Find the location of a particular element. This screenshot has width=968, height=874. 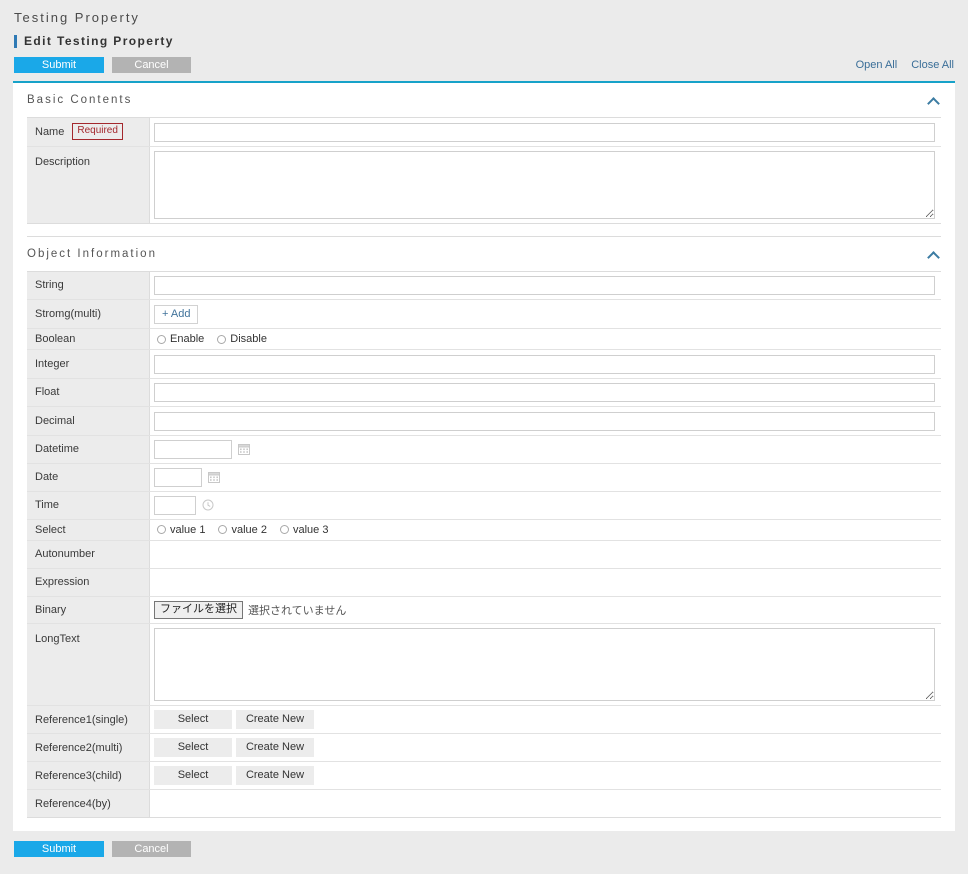

row-label-cell: Boolean is located at coordinates (88, 339).